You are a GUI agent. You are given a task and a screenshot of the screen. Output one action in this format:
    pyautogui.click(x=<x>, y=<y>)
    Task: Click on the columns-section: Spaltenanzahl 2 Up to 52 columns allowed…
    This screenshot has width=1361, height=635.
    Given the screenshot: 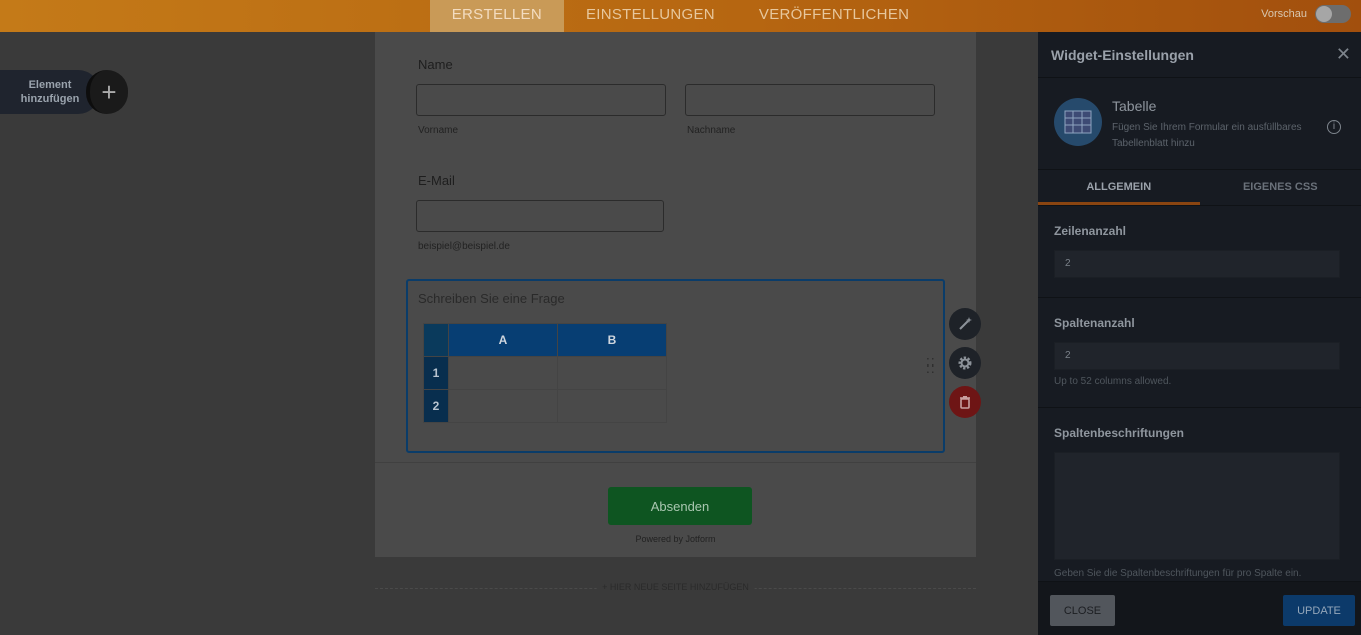 What is the action you would take?
    pyautogui.click(x=1199, y=353)
    